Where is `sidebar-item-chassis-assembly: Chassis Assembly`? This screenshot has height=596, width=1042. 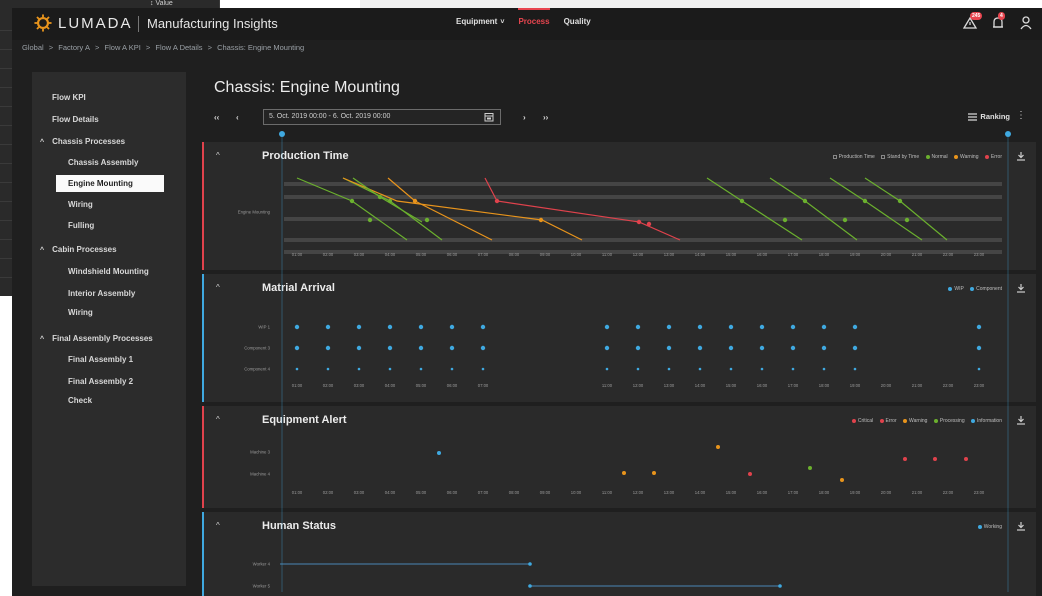 sidebar-item-chassis-assembly: Chassis Assembly is located at coordinates (103, 162).